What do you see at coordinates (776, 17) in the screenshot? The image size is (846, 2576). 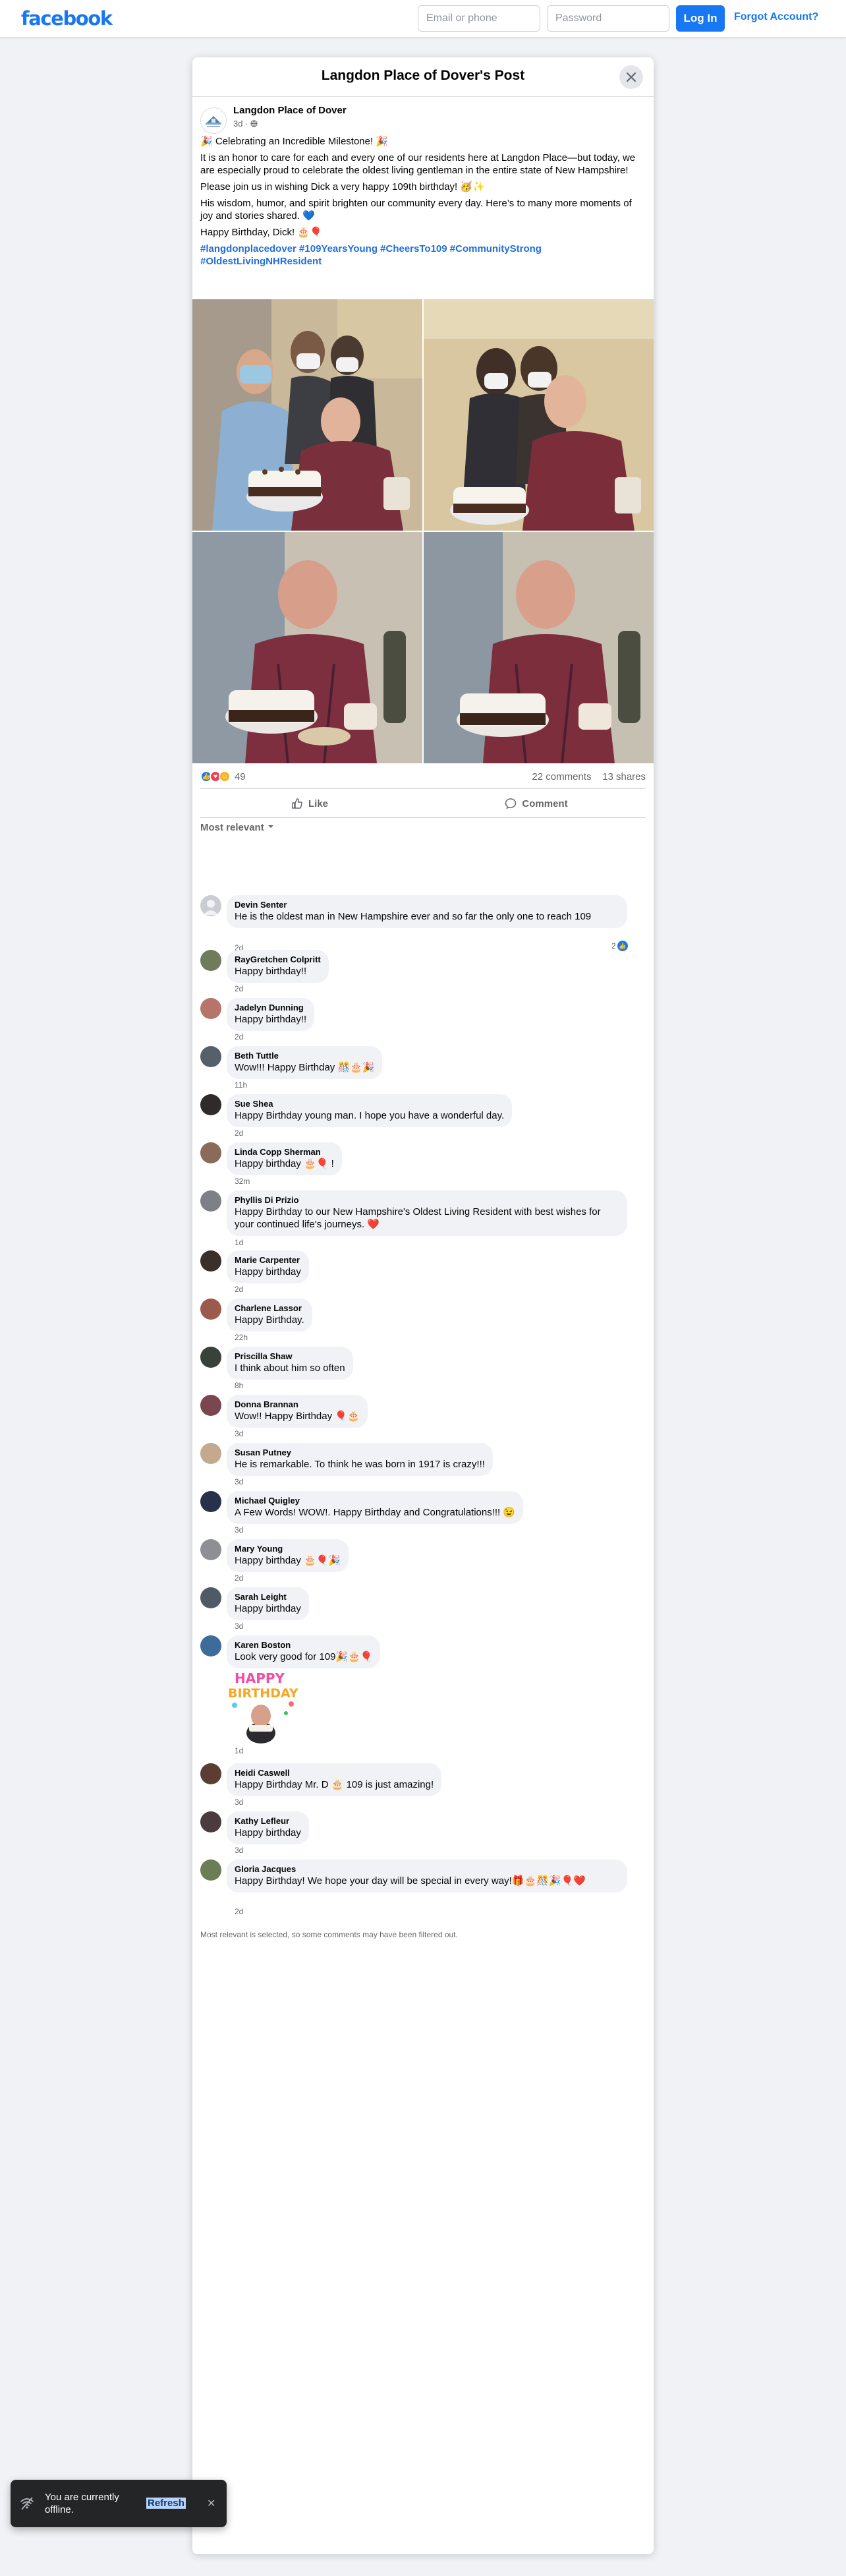 I see `forgot-account-link: Forgot Account?` at bounding box center [776, 17].